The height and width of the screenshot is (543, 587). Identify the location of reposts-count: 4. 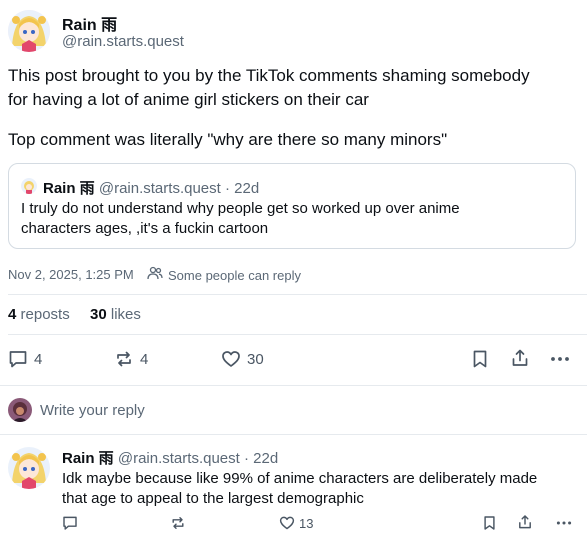
(12, 314).